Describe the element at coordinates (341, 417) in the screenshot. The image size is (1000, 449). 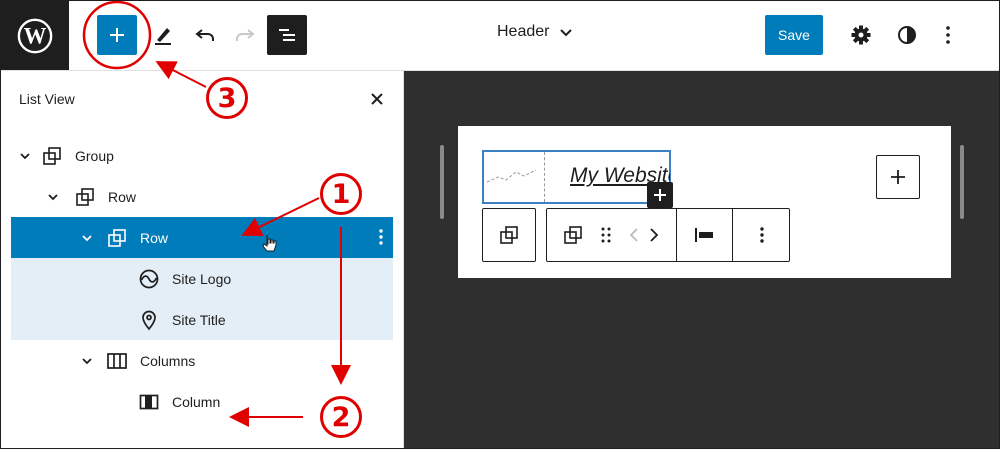
I see `annotation-marker-2: 2` at that location.